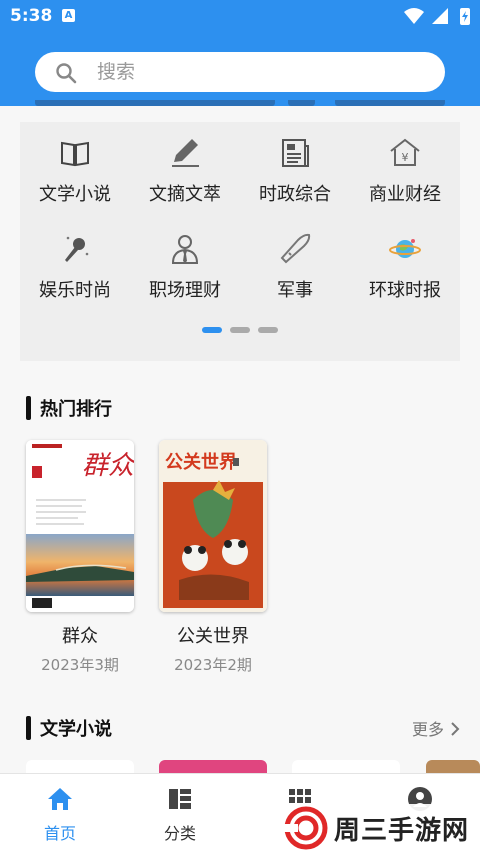 The width and height of the screenshot is (480, 853). I want to click on book-cover: 群众, so click(80, 526).